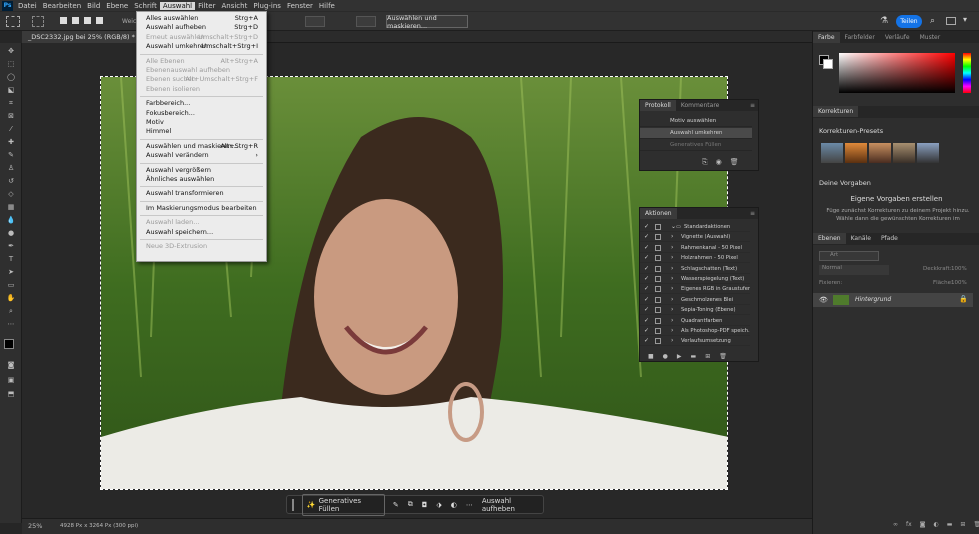  Describe the element at coordinates (410, 504) in the screenshot. I see `invert-icon: ⧉` at that location.